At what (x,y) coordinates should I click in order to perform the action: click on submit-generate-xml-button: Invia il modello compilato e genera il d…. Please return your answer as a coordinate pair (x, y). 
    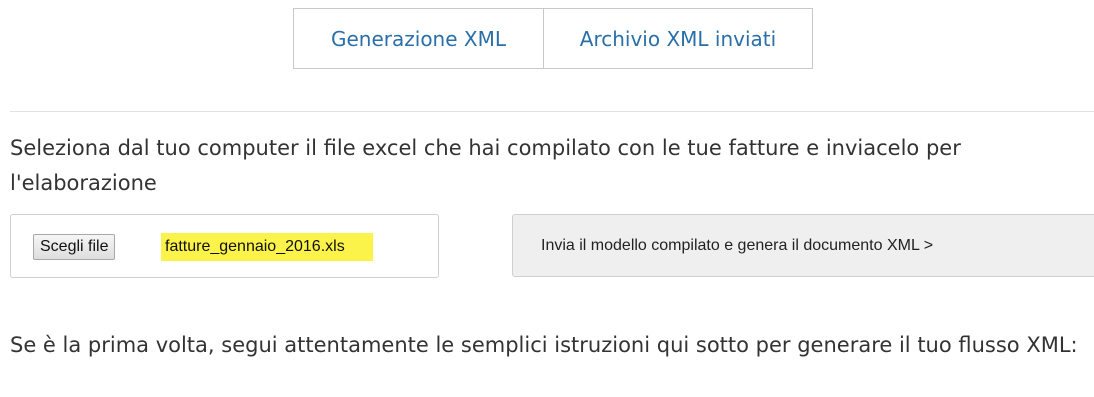
    Looking at the image, I should click on (803, 245).